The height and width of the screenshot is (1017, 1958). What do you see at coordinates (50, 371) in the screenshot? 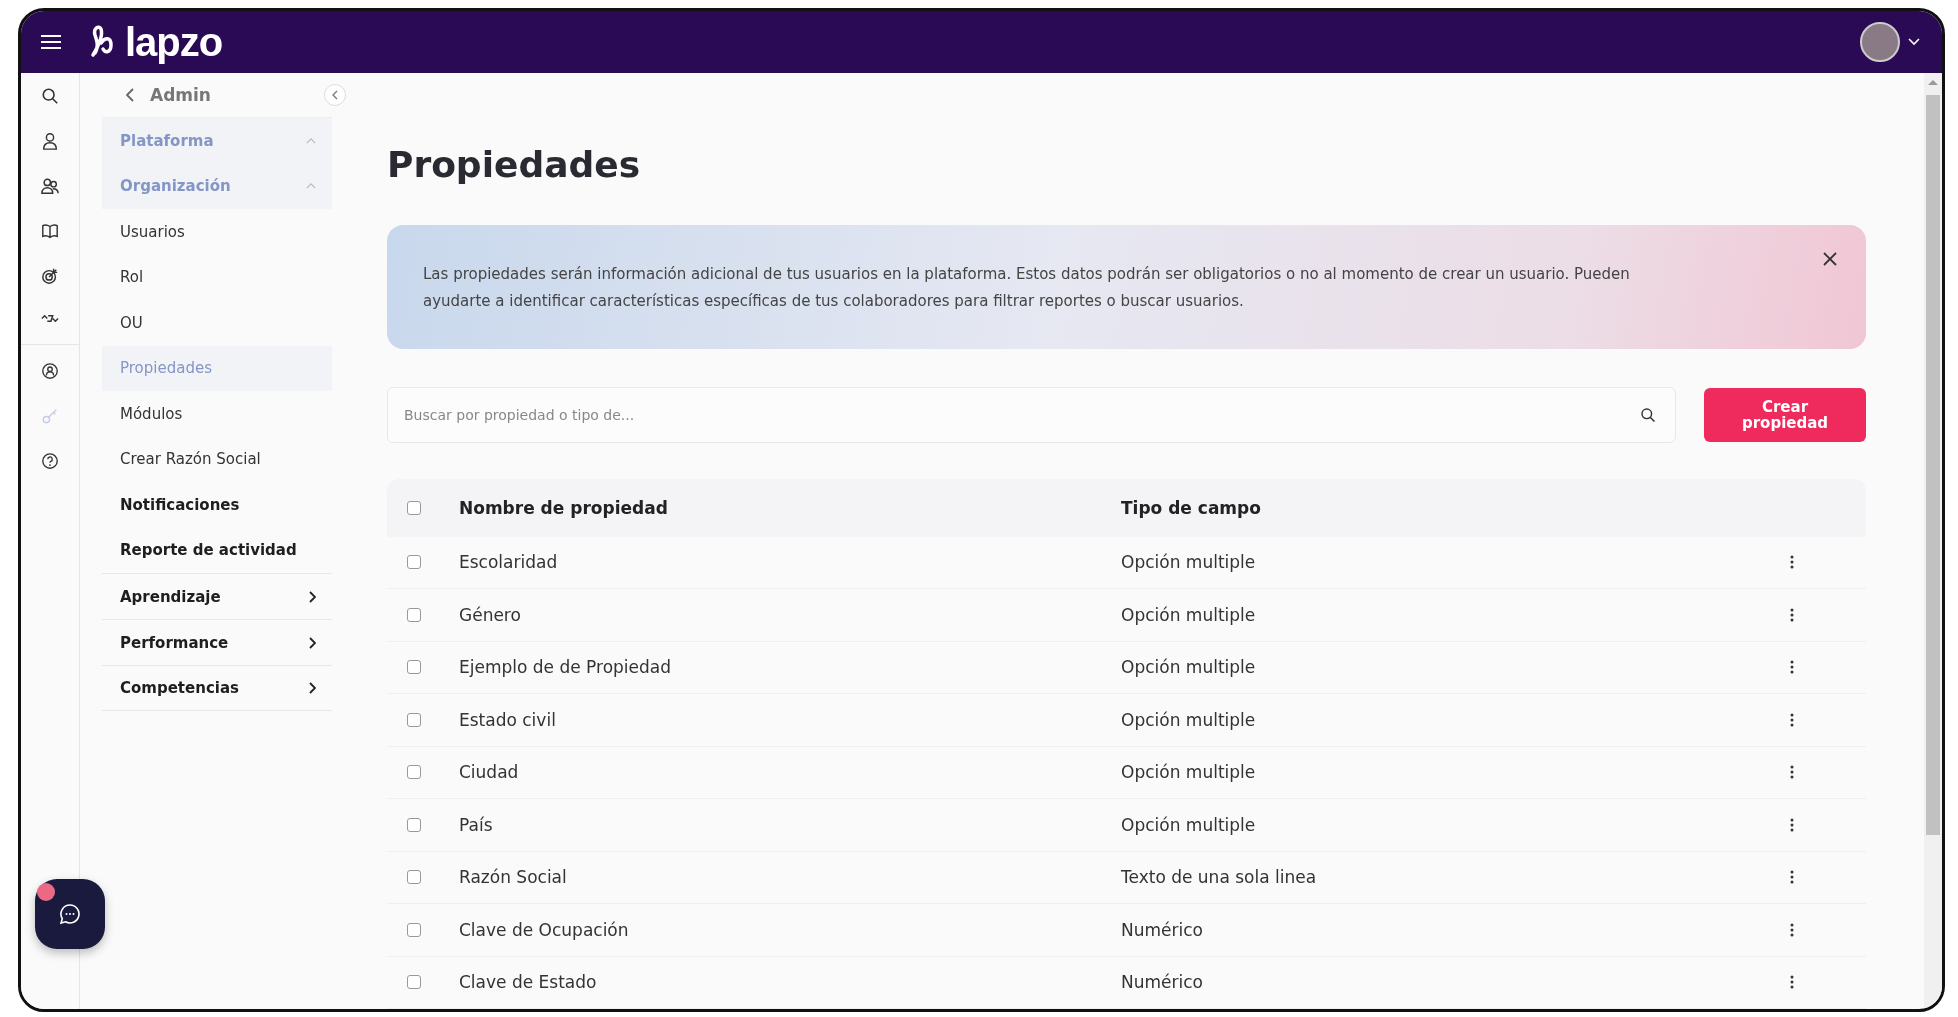
I see `network-user-icon` at bounding box center [50, 371].